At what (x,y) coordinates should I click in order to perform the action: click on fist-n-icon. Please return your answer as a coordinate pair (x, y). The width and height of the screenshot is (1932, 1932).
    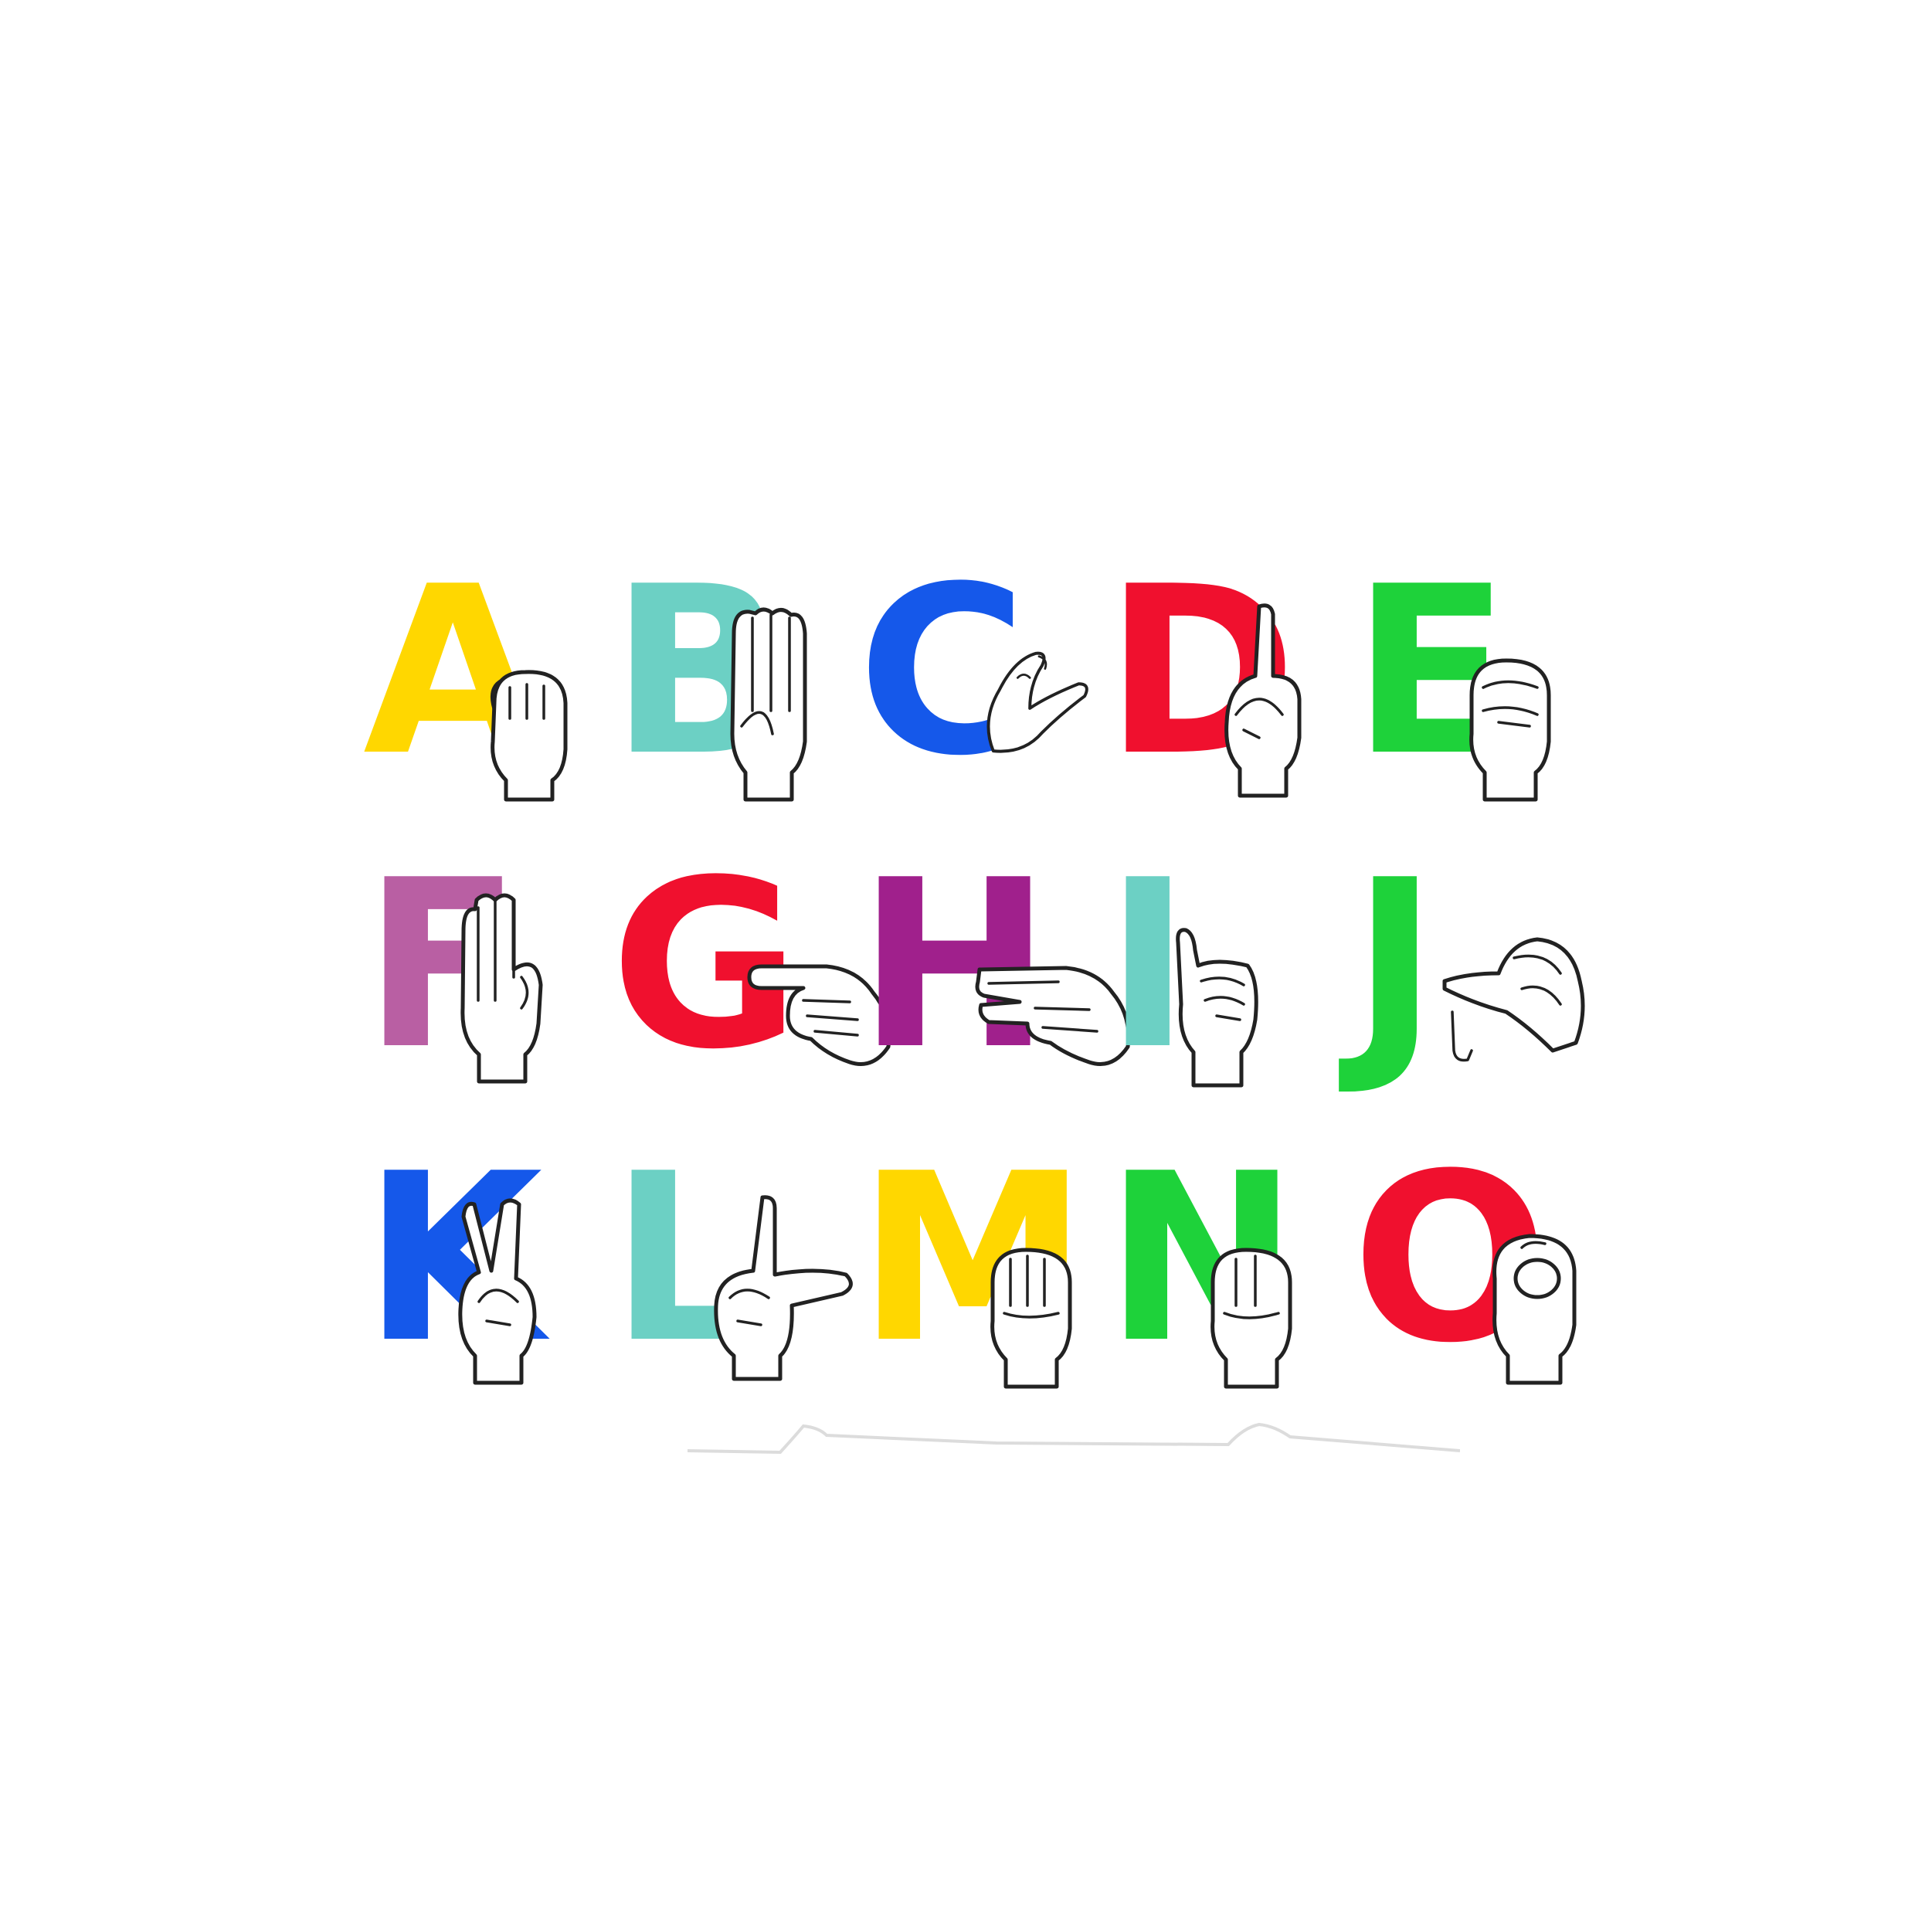
    Looking at the image, I should click on (1252, 1313).